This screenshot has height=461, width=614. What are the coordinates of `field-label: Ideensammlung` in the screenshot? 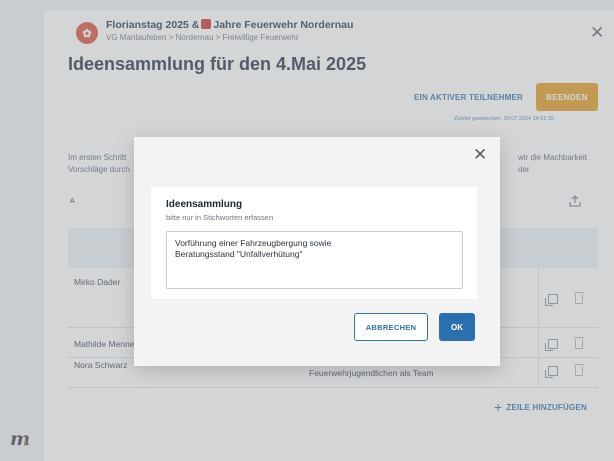 It's located at (204, 204).